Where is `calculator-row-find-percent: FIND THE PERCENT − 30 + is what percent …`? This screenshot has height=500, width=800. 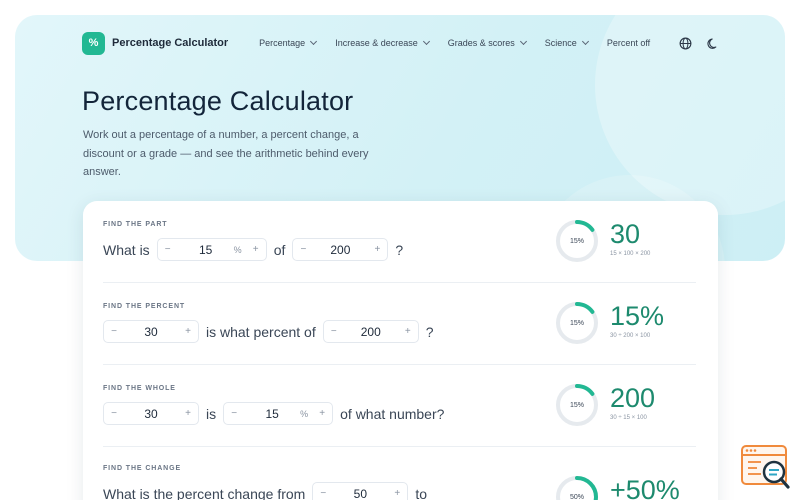
calculator-row-find-percent: FIND THE PERCENT − 30 + is what percent … is located at coordinates (399, 332).